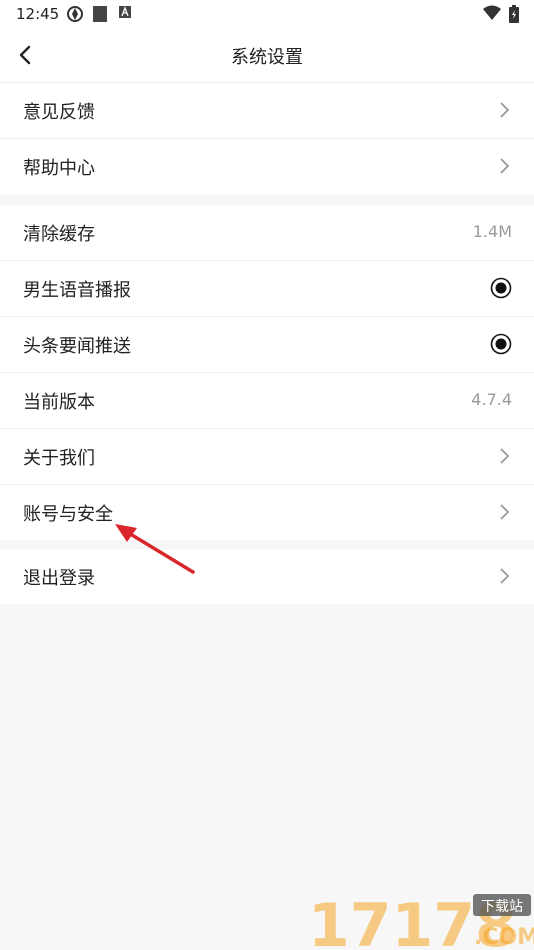 The height and width of the screenshot is (950, 534). I want to click on settings-group-logout: 退出登录, so click(267, 576).